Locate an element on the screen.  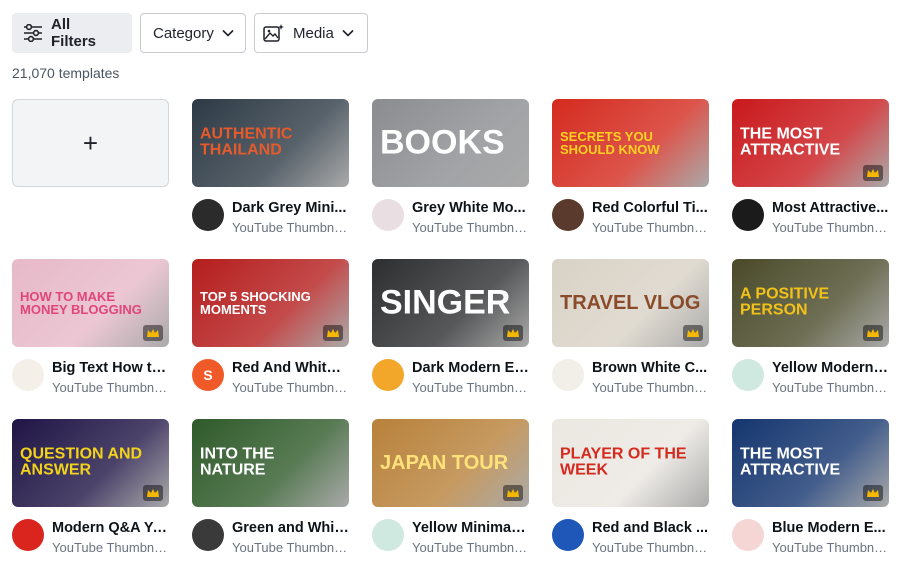
all-filters-label: All Filters is located at coordinates (74, 33).